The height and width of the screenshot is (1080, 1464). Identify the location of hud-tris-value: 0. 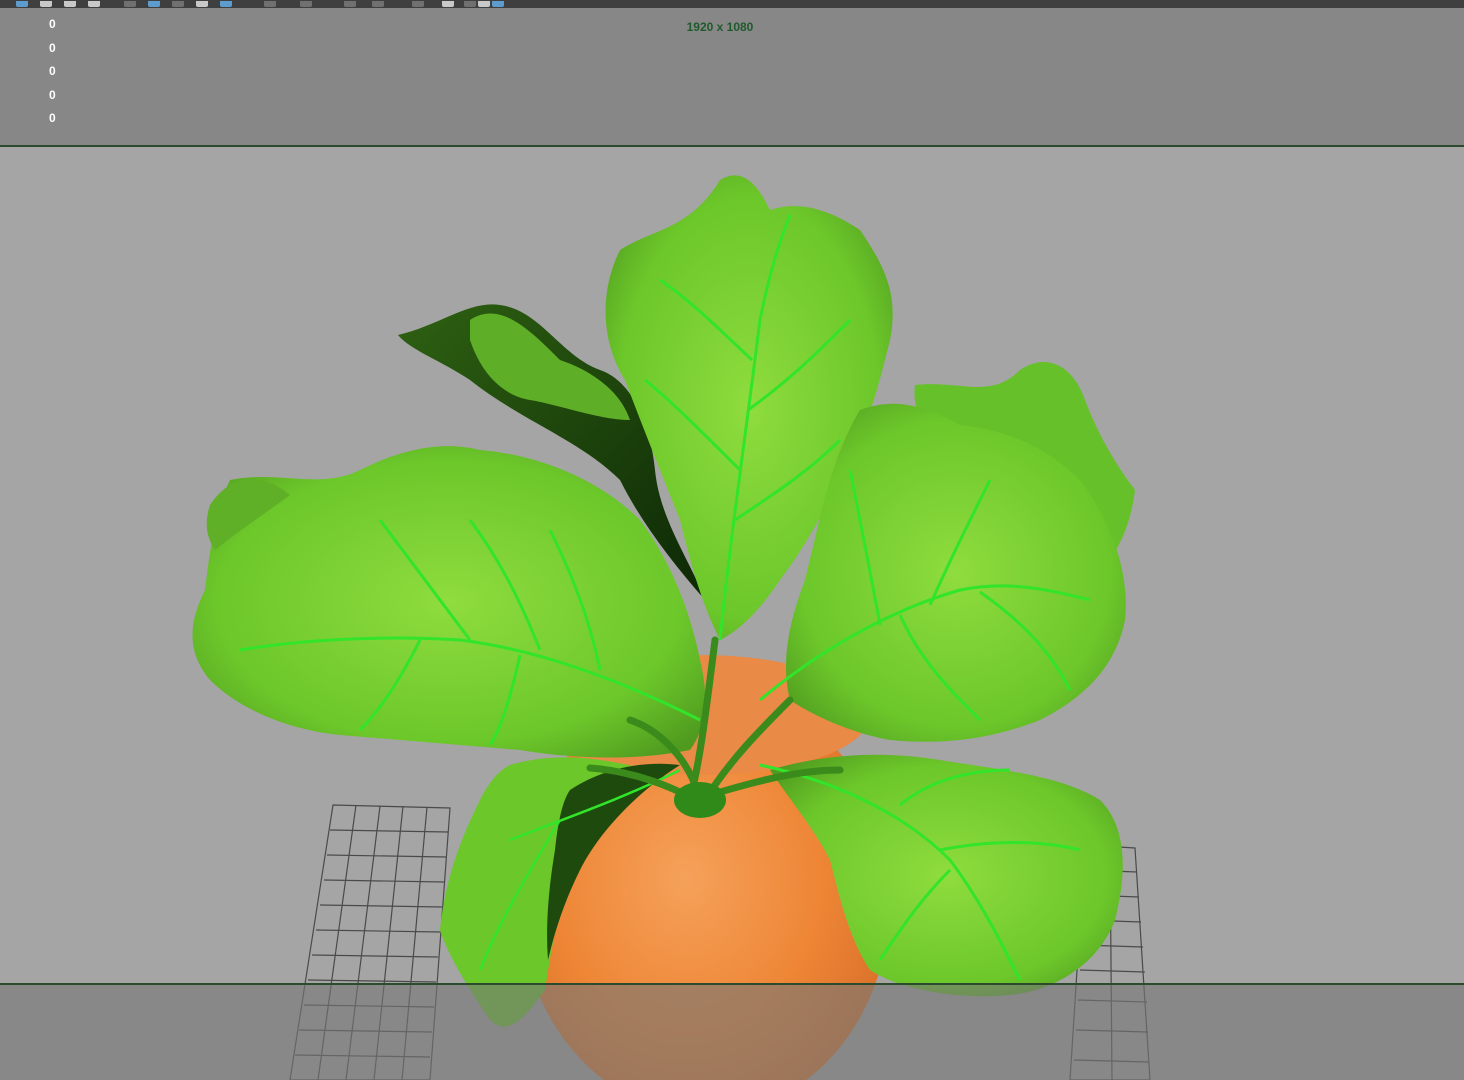
(52, 94).